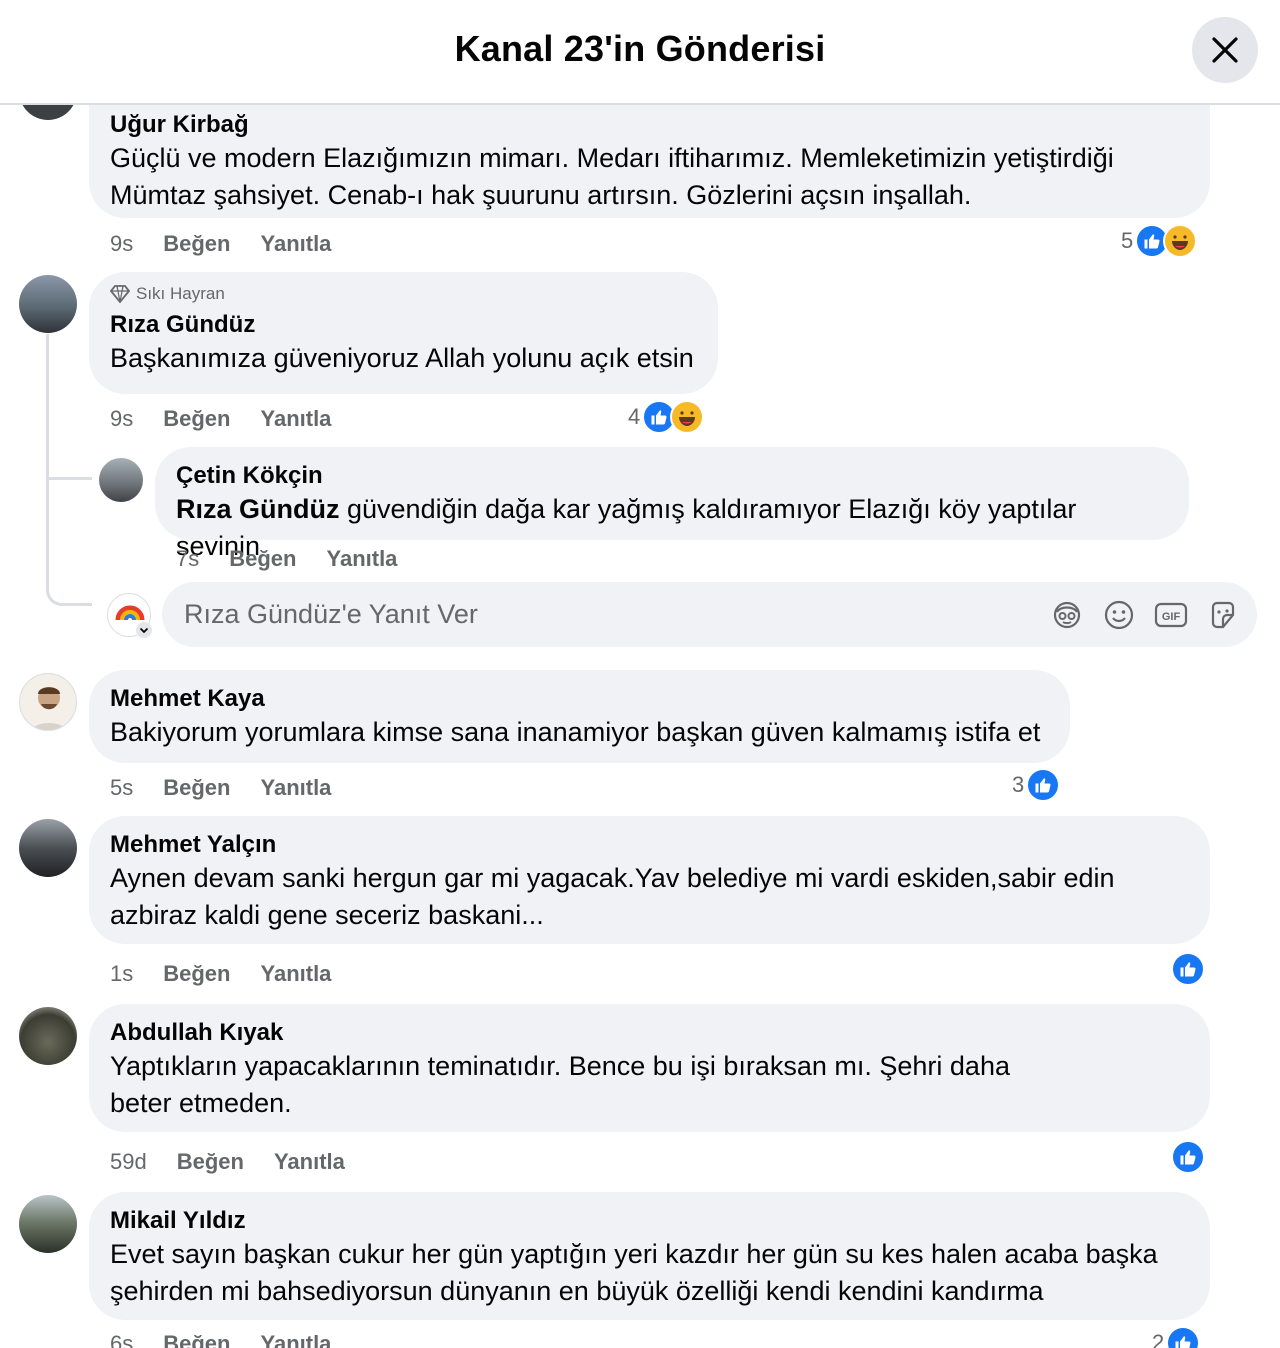  I want to click on close-button, so click(1225, 50).